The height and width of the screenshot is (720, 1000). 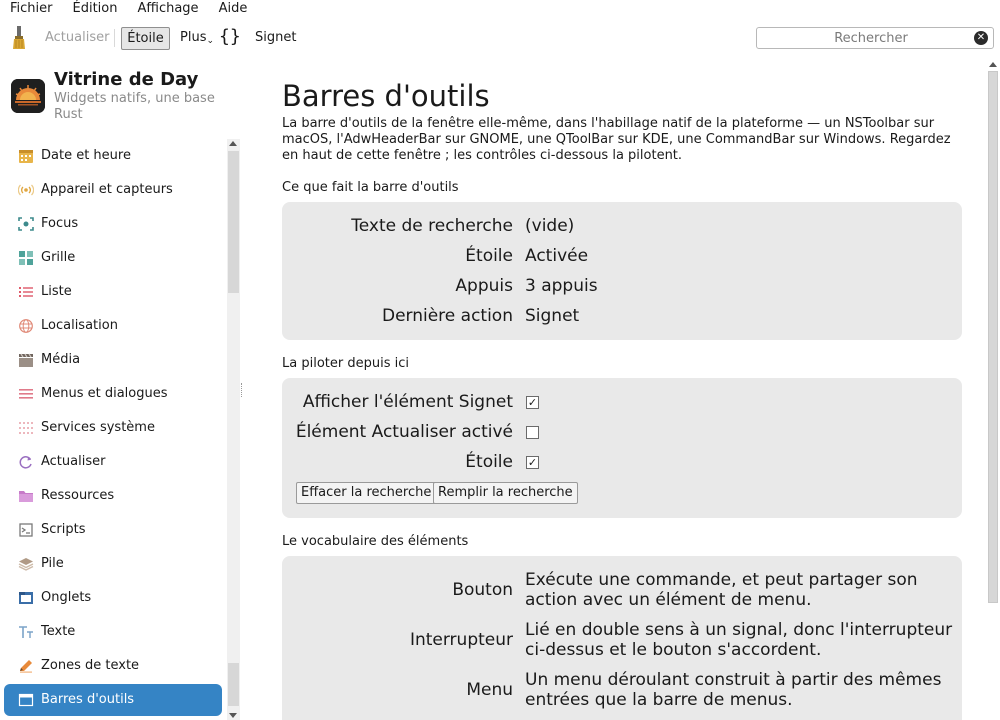 I want to click on status-row: Texte de recherche (vide), so click(x=622, y=226).